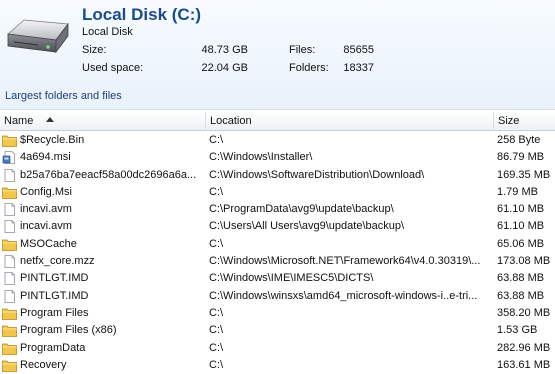 The image size is (555, 374). What do you see at coordinates (100, 313) in the screenshot?
I see `cell-name: Program Files` at bounding box center [100, 313].